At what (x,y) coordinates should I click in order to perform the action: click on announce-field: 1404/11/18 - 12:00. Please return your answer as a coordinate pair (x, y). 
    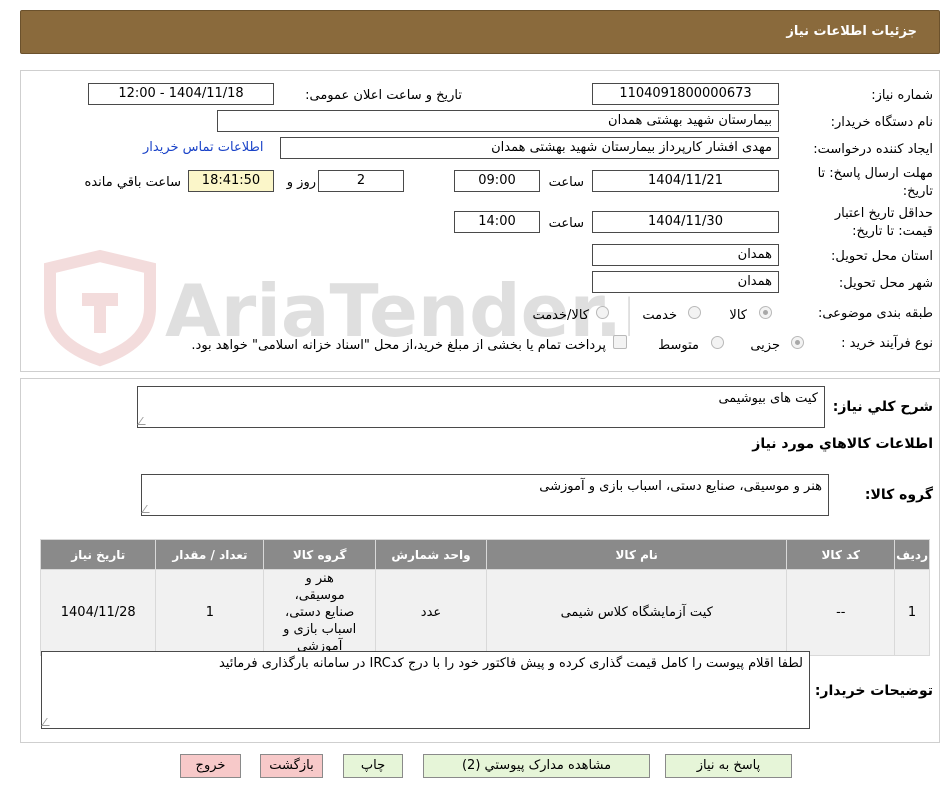
    Looking at the image, I should click on (181, 94).